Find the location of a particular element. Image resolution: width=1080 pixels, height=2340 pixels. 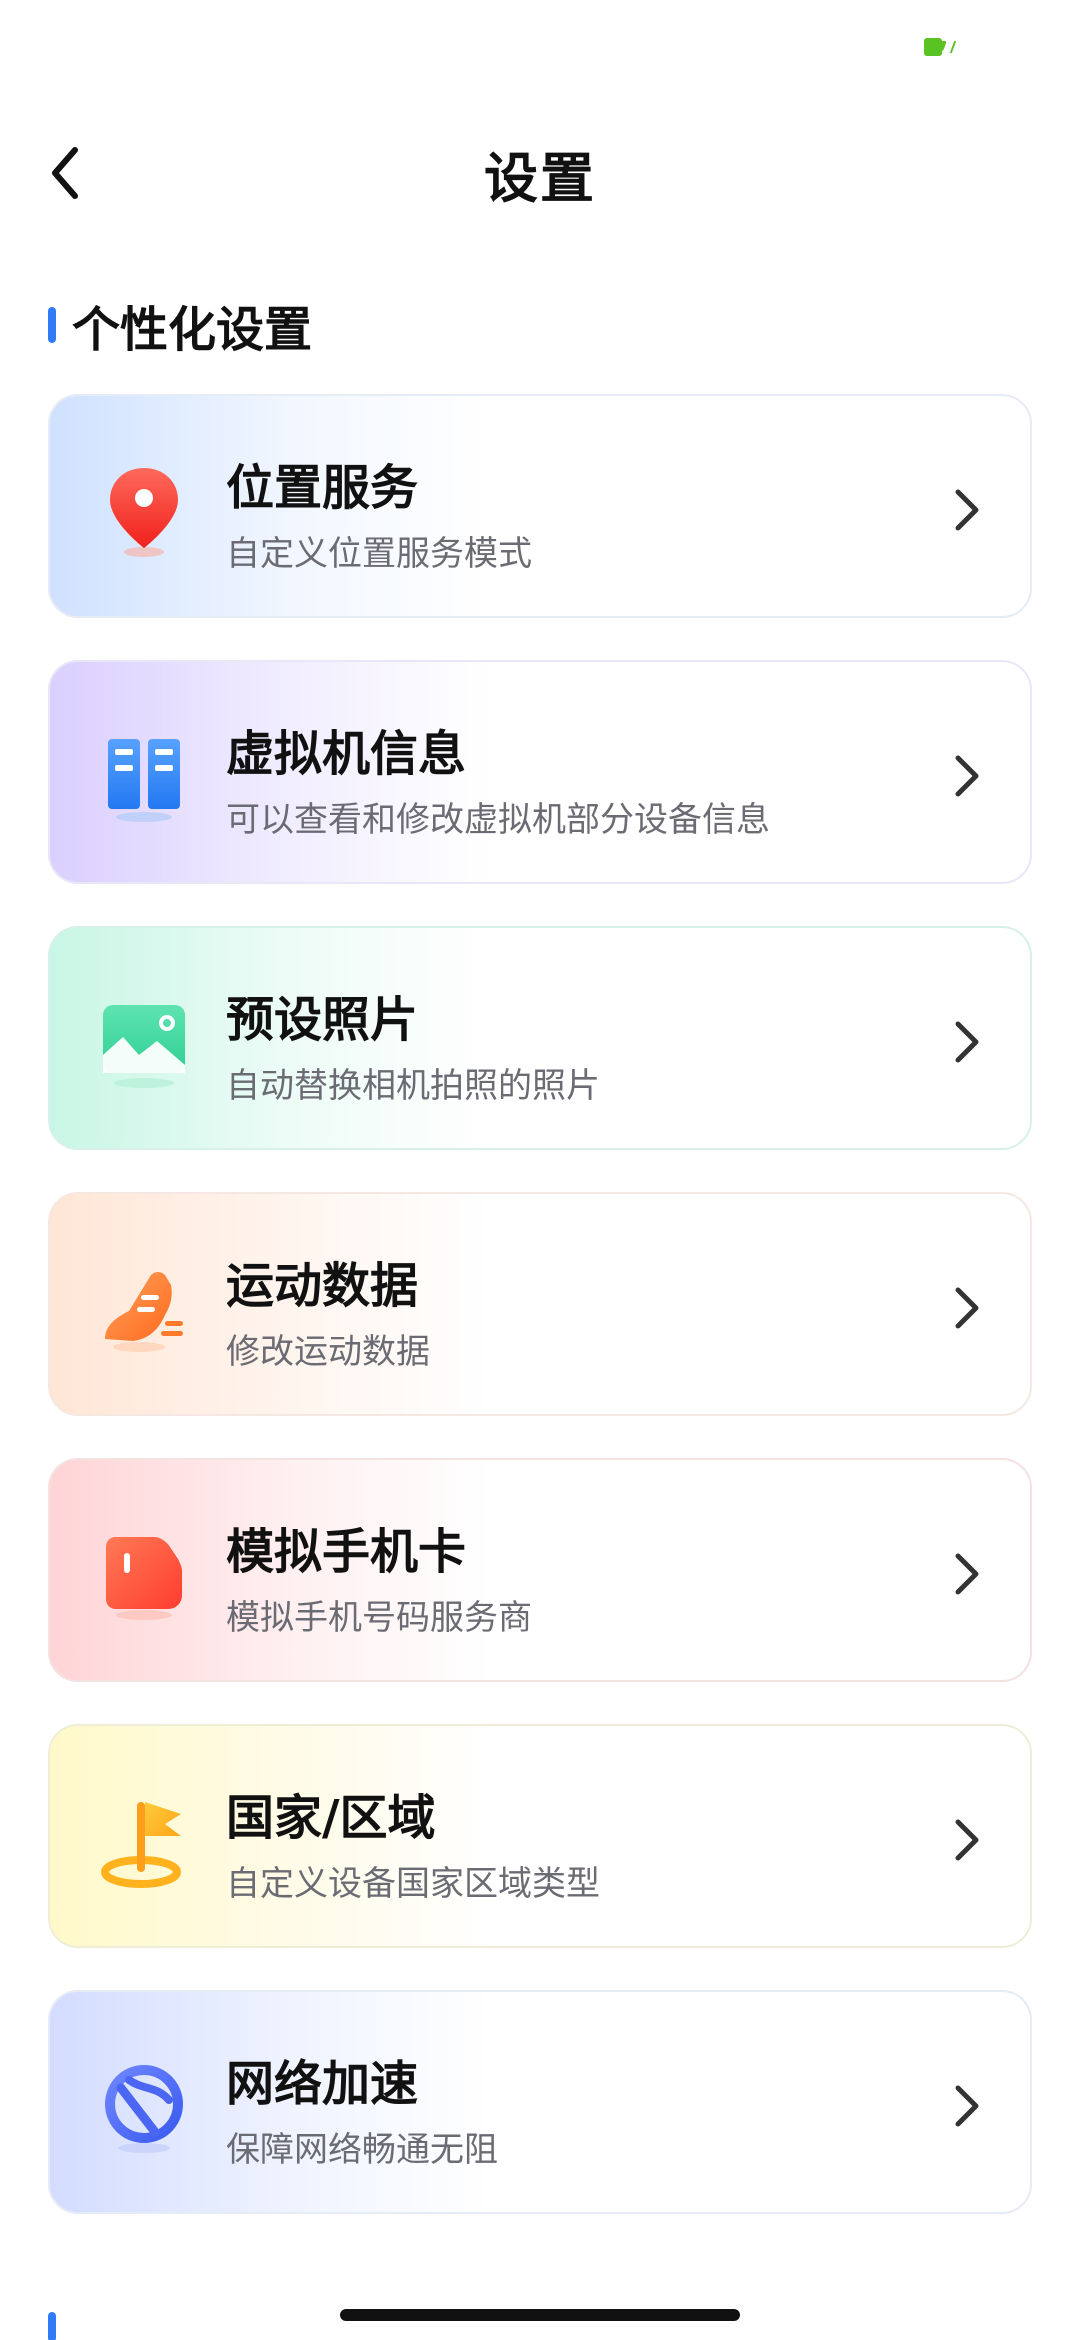

card-title: 预设照片 is located at coordinates (322, 1020).